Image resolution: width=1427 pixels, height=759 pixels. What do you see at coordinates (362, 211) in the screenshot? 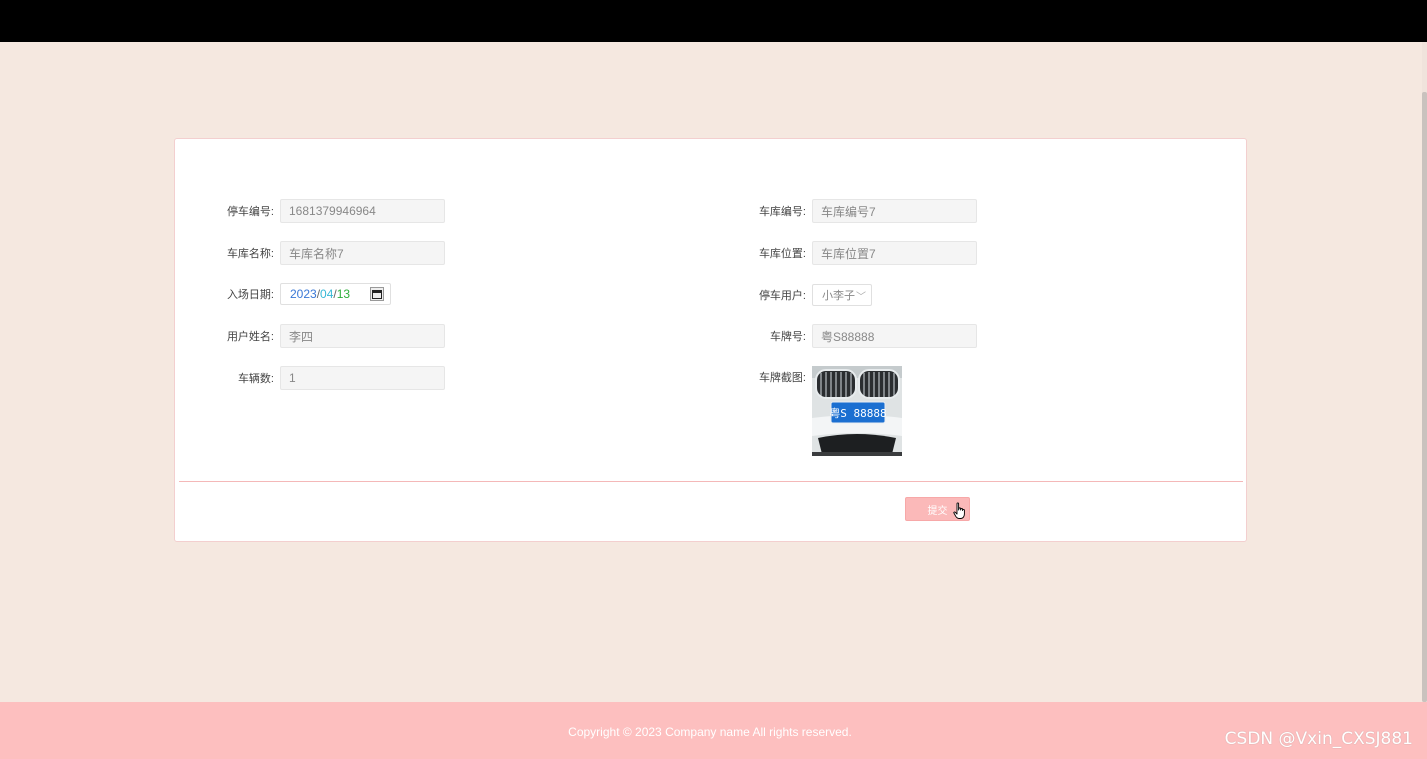
I see `parking-no-input: 1681379946964` at bounding box center [362, 211].